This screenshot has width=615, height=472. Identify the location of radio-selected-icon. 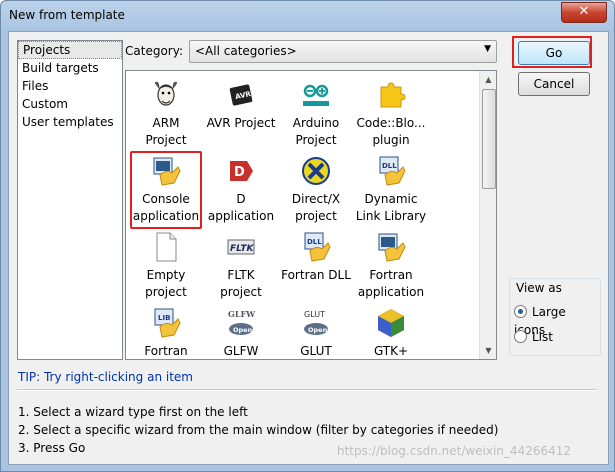
(520, 311).